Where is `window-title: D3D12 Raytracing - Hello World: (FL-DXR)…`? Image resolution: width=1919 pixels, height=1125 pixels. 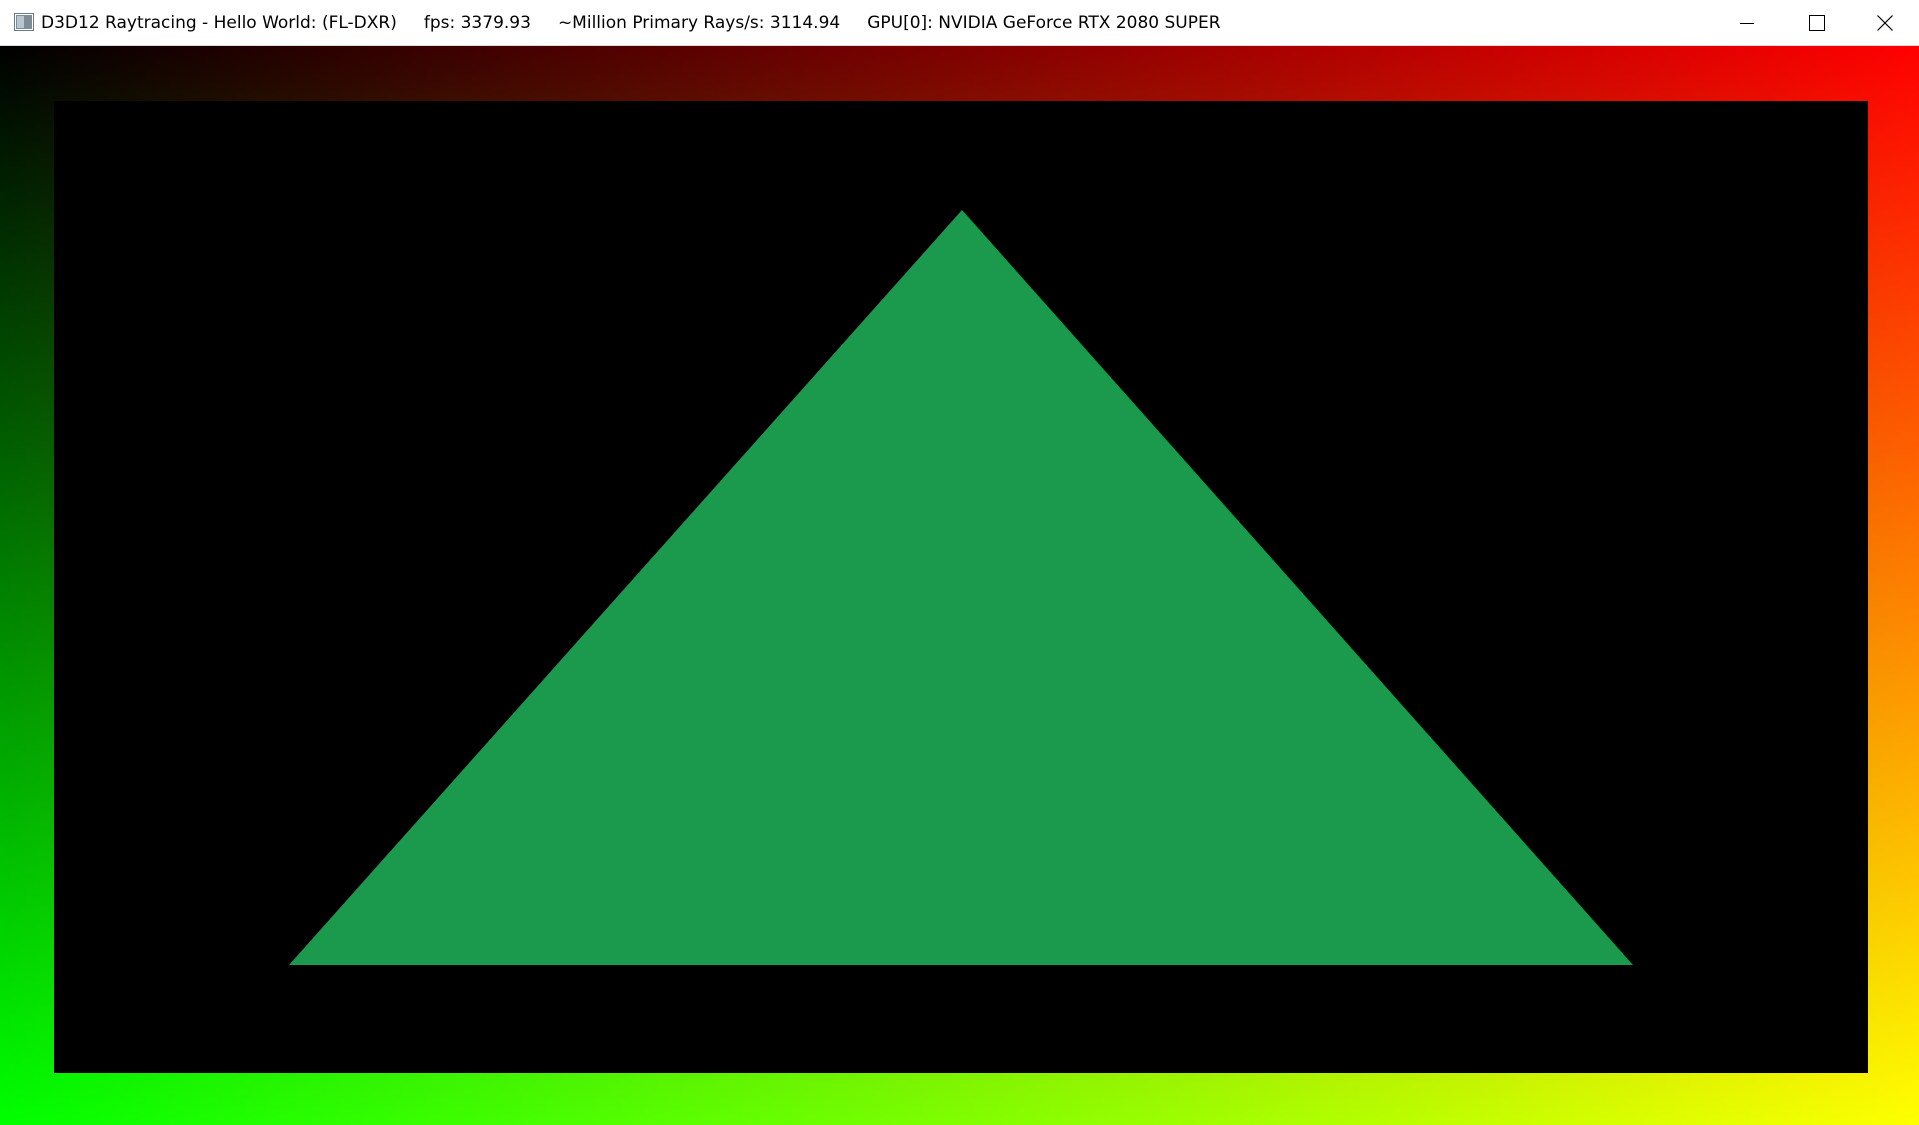
window-title: D3D12 Raytracing - Hello World: (FL-DXR)… is located at coordinates (631, 23).